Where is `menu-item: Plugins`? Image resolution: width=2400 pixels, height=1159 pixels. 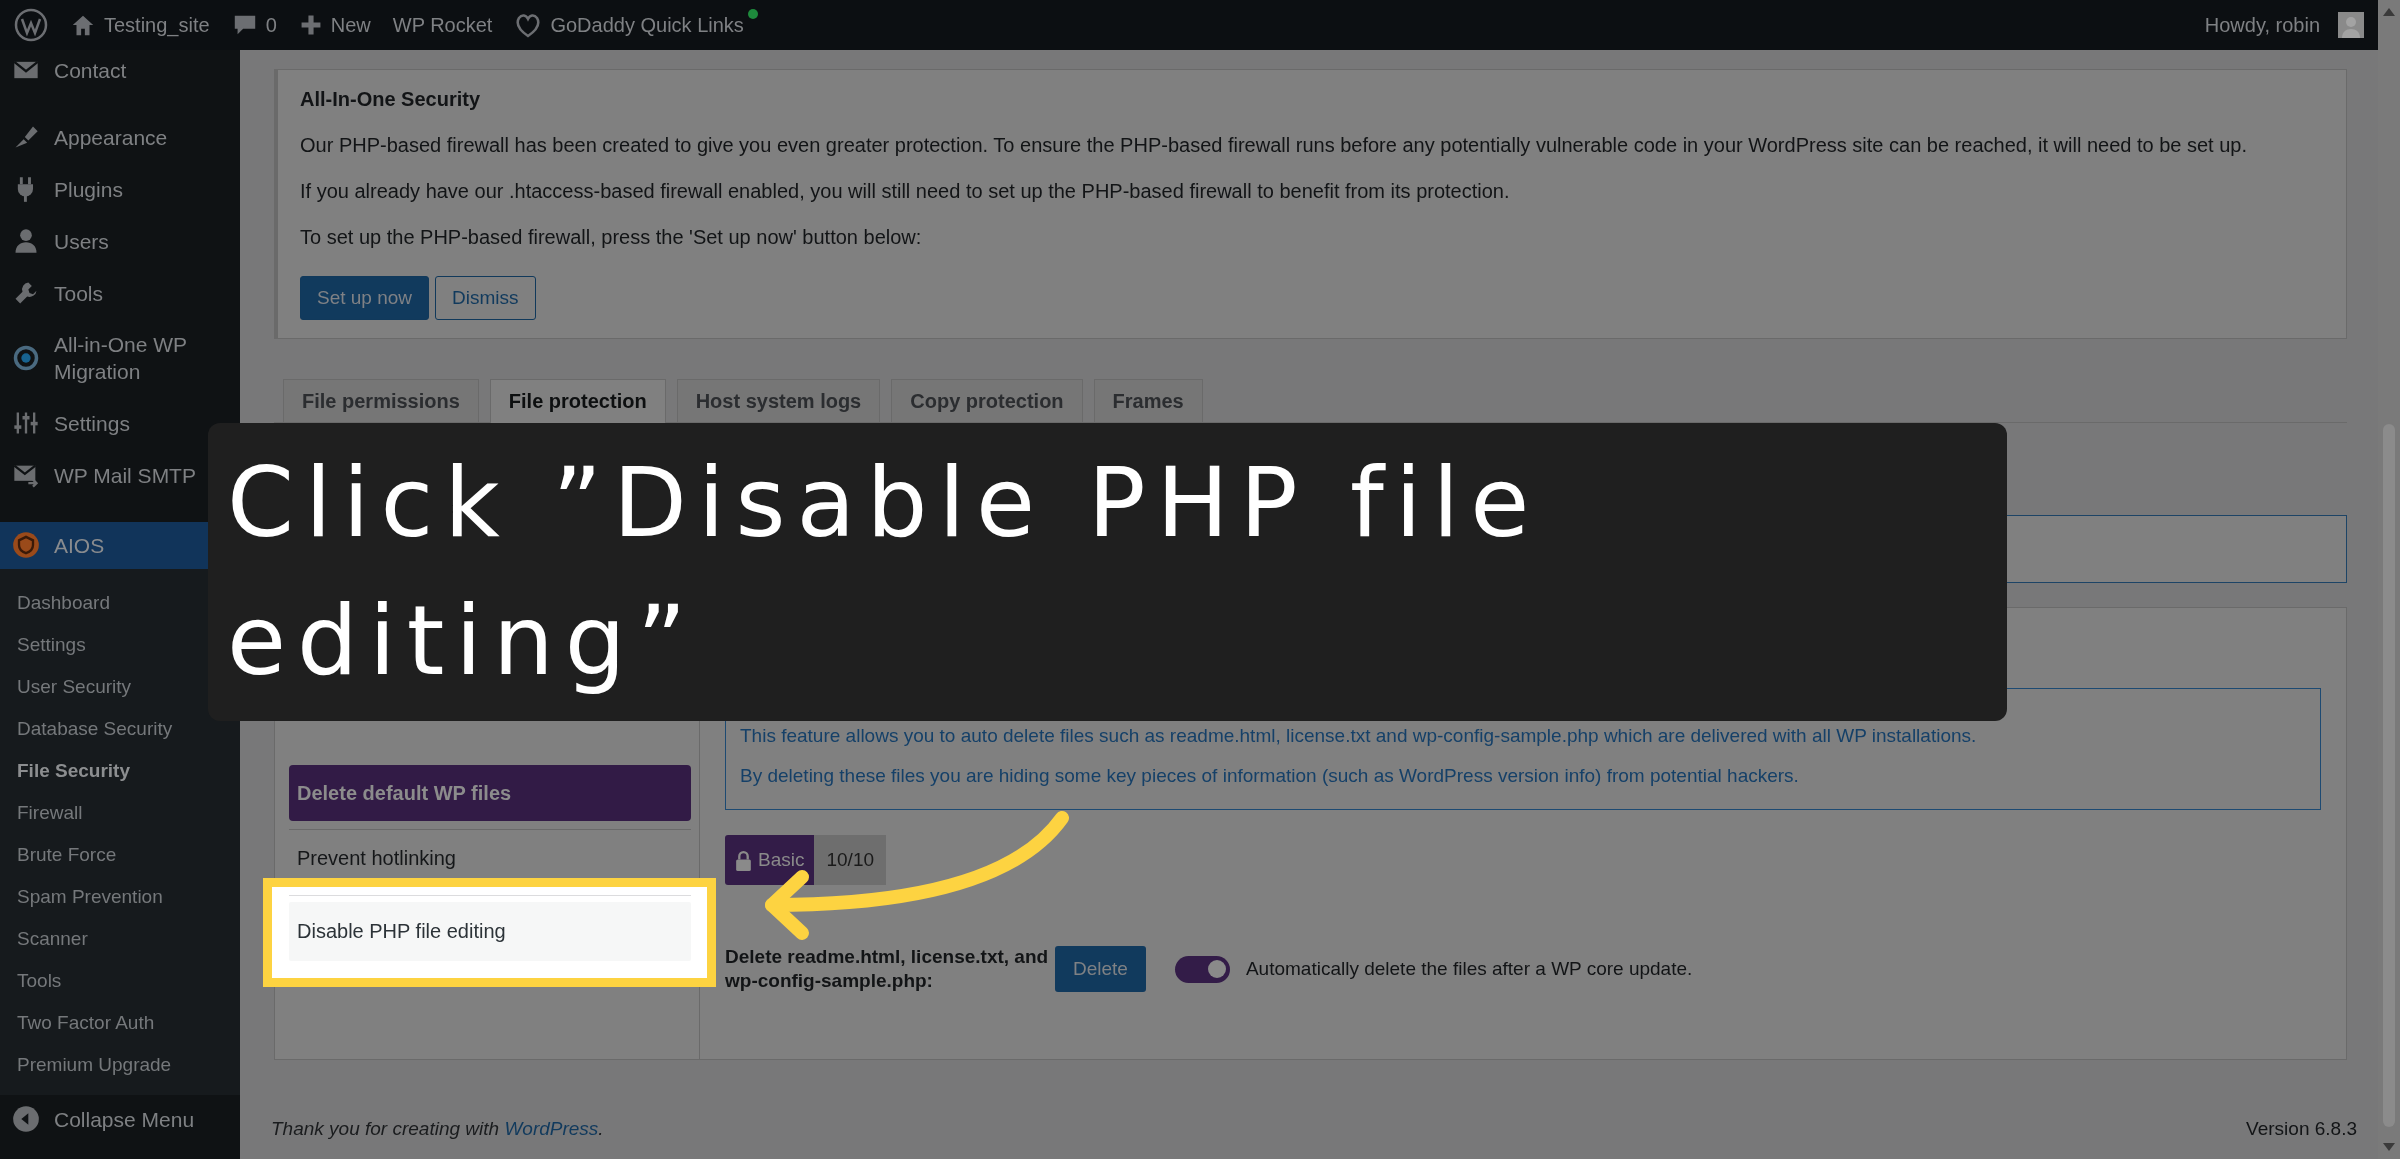
menu-item: Plugins is located at coordinates (66, 189).